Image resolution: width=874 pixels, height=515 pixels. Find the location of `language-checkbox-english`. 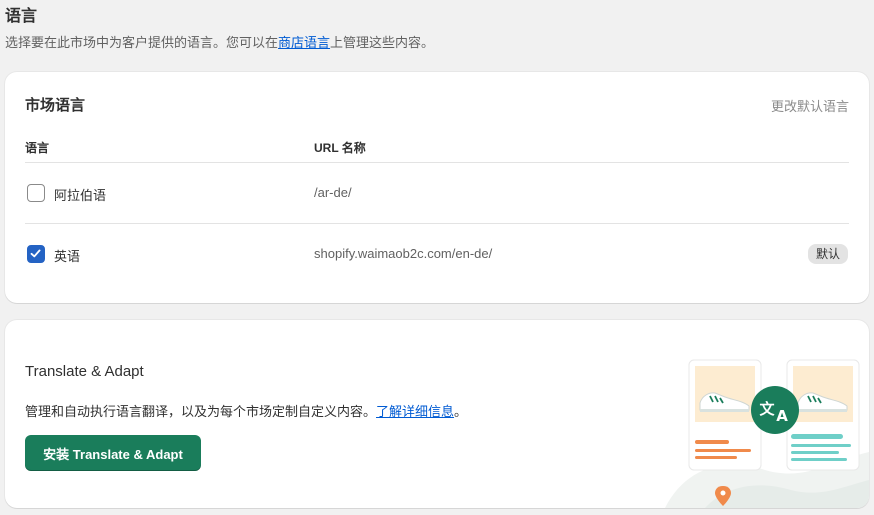

language-checkbox-english is located at coordinates (36, 254).